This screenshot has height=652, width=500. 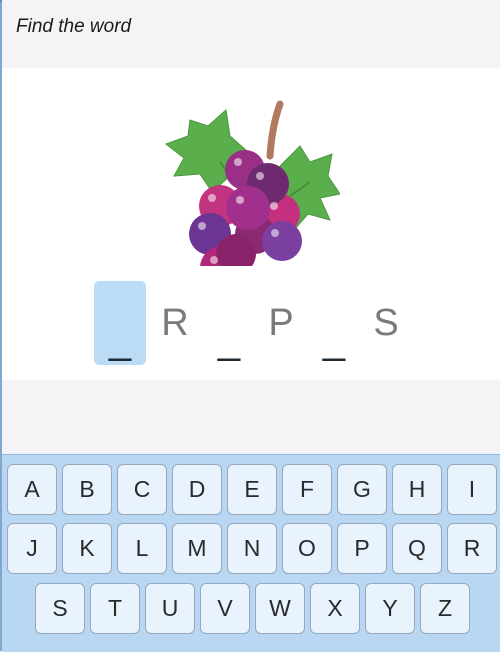 I want to click on key-t: T, so click(x=115, y=608).